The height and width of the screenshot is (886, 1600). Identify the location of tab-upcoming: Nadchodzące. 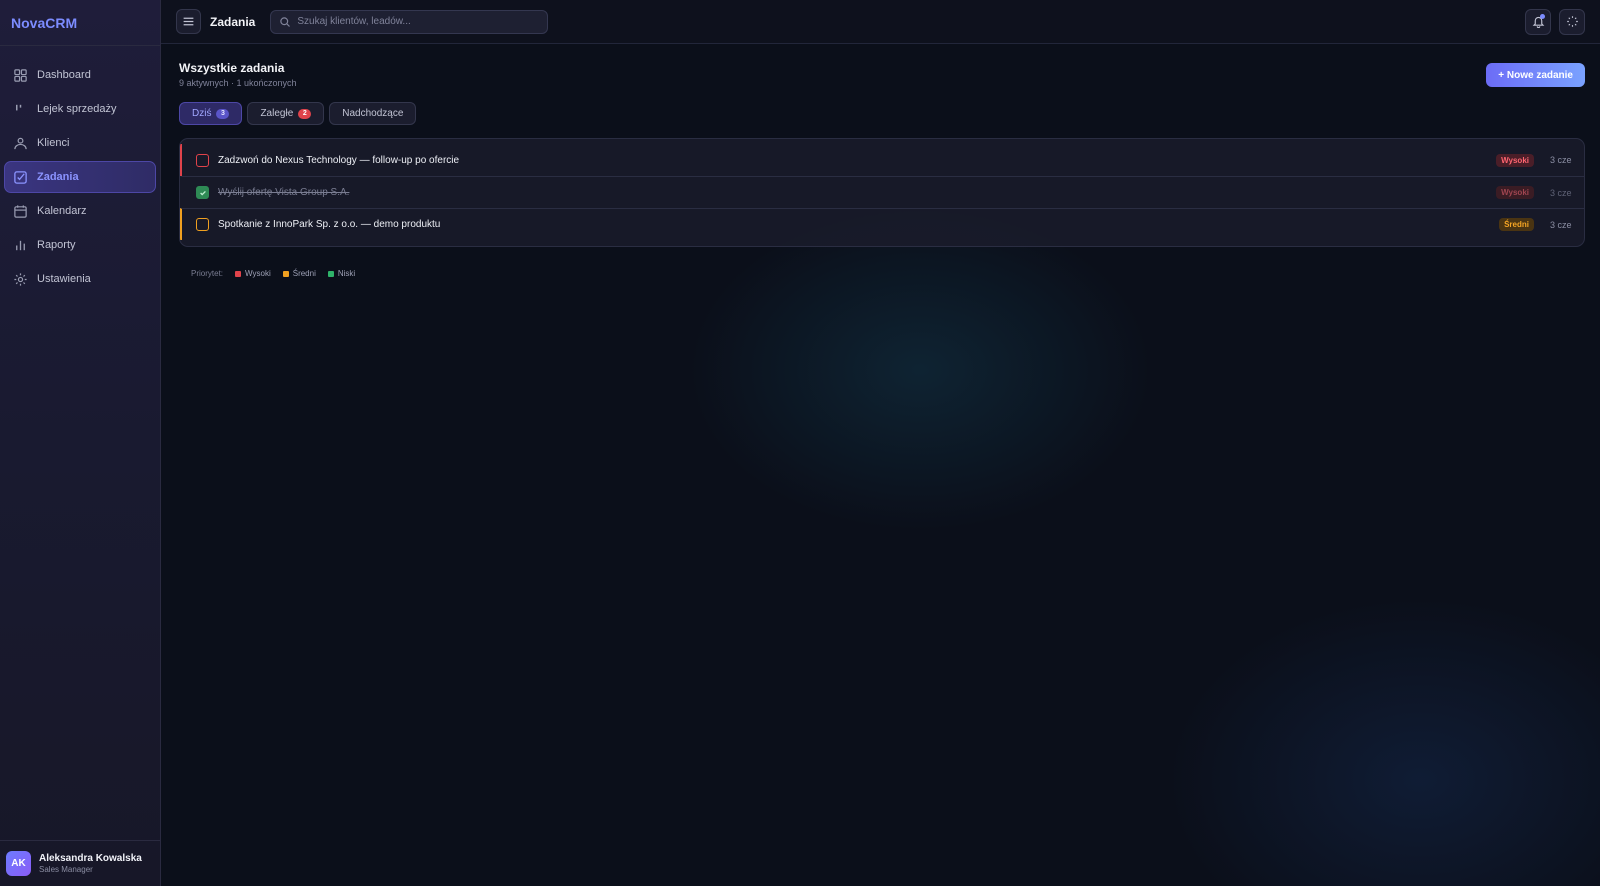
(373, 113).